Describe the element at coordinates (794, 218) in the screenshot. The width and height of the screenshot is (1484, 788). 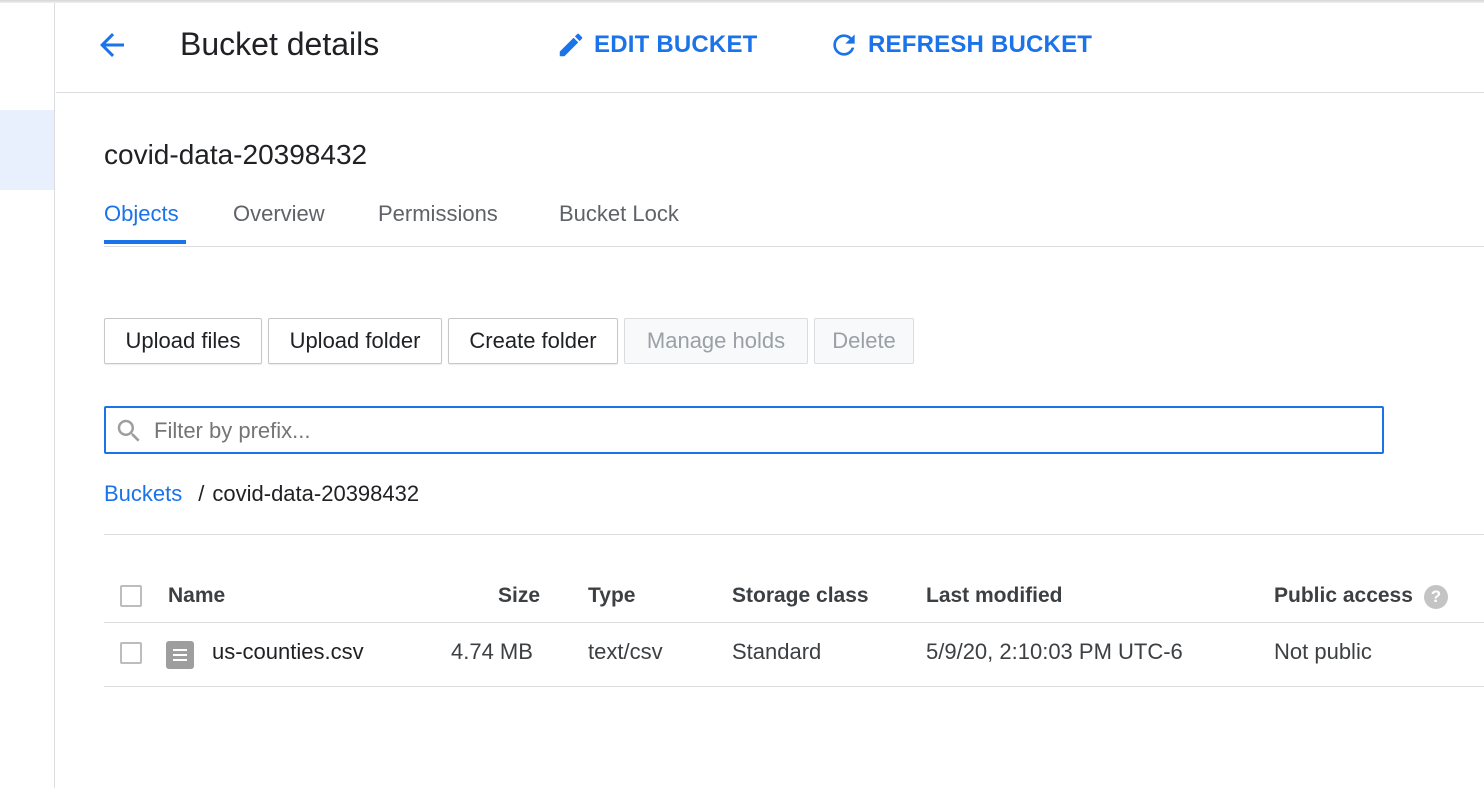
I see `bucket-tabs: Objects Overview Permissions Bucket Lock` at that location.